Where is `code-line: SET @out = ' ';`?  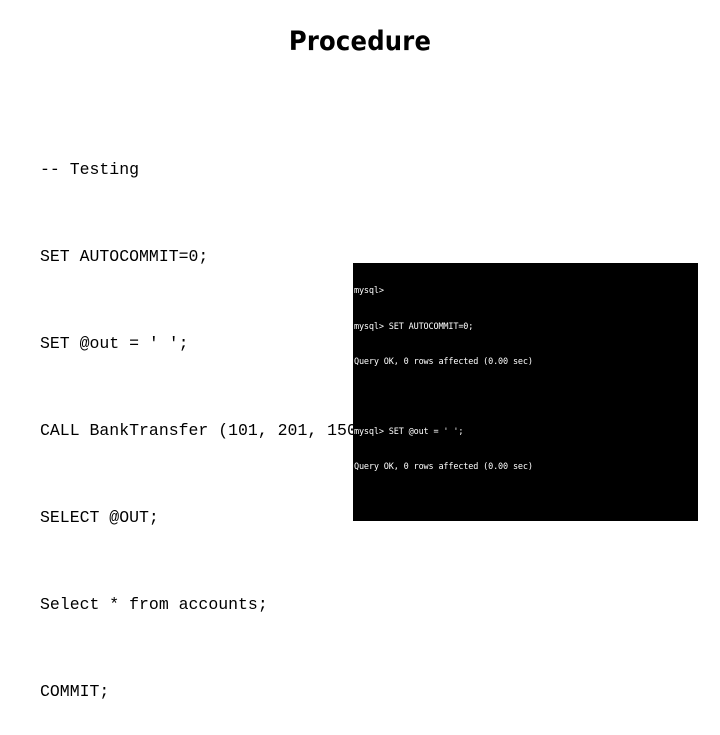
code-line: SET @out = ' '; is located at coordinates (114, 343).